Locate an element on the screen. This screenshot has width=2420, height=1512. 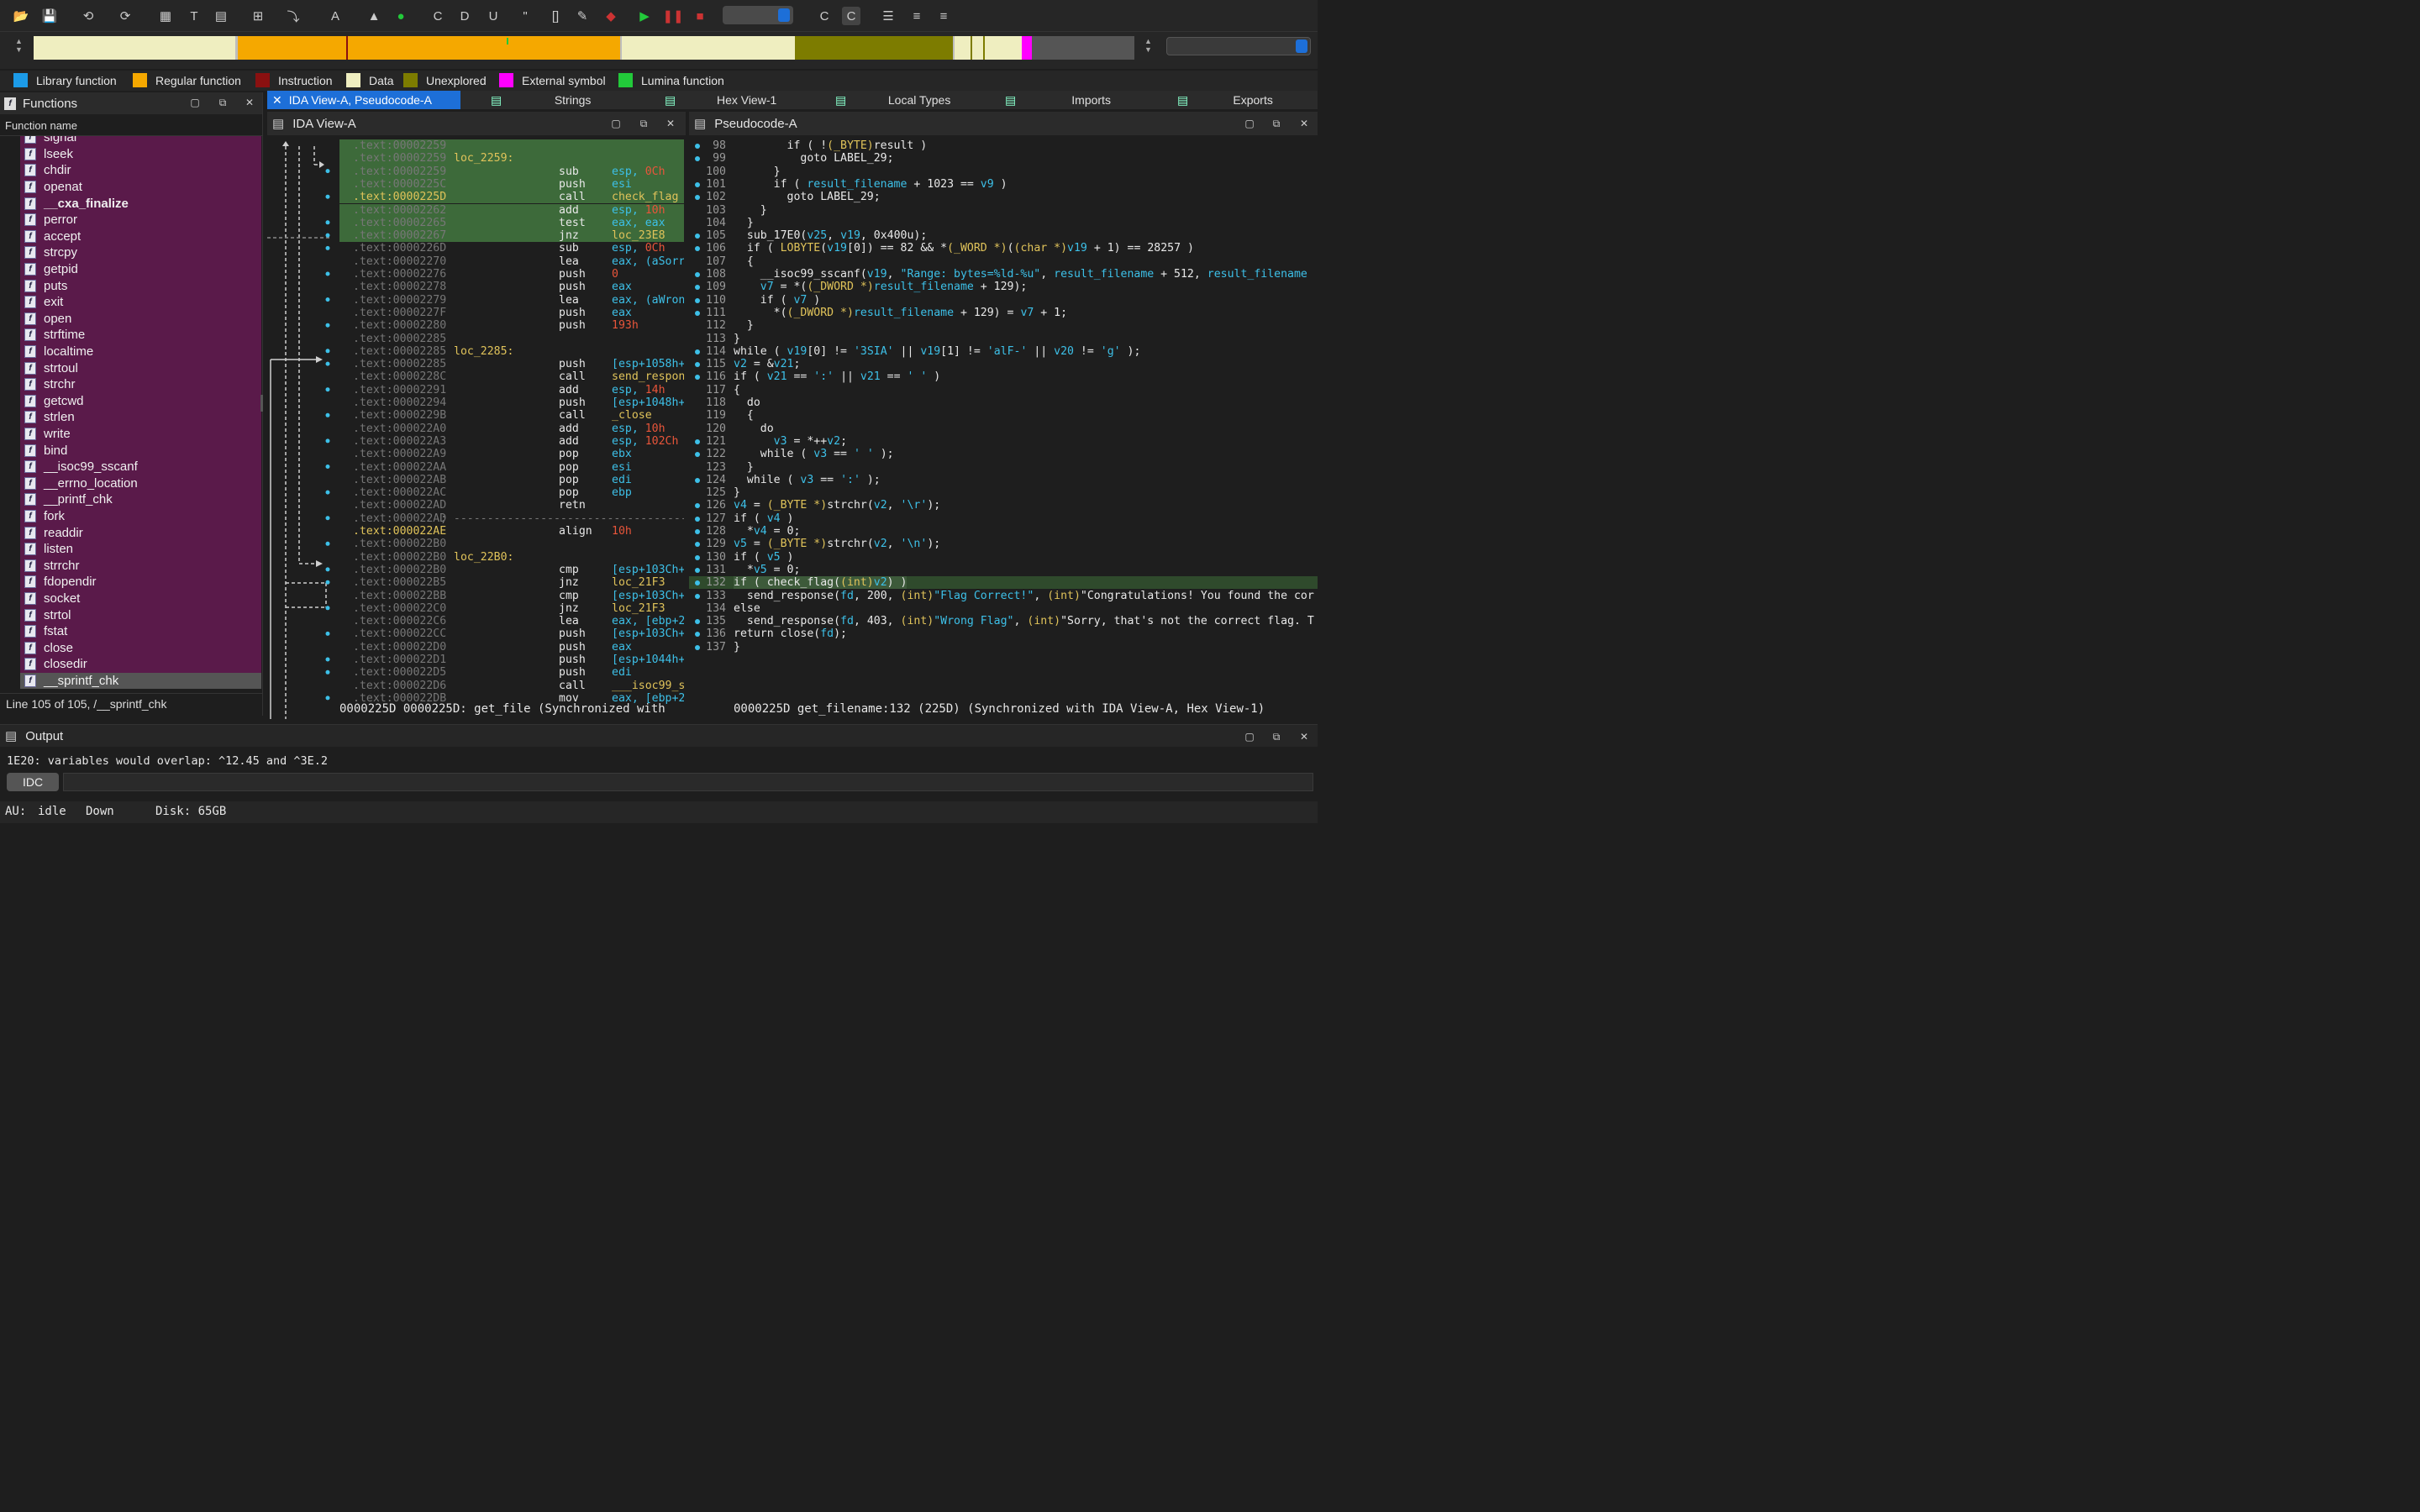
function-item: f __cxa_finalize is located at coordinates (140, 203).